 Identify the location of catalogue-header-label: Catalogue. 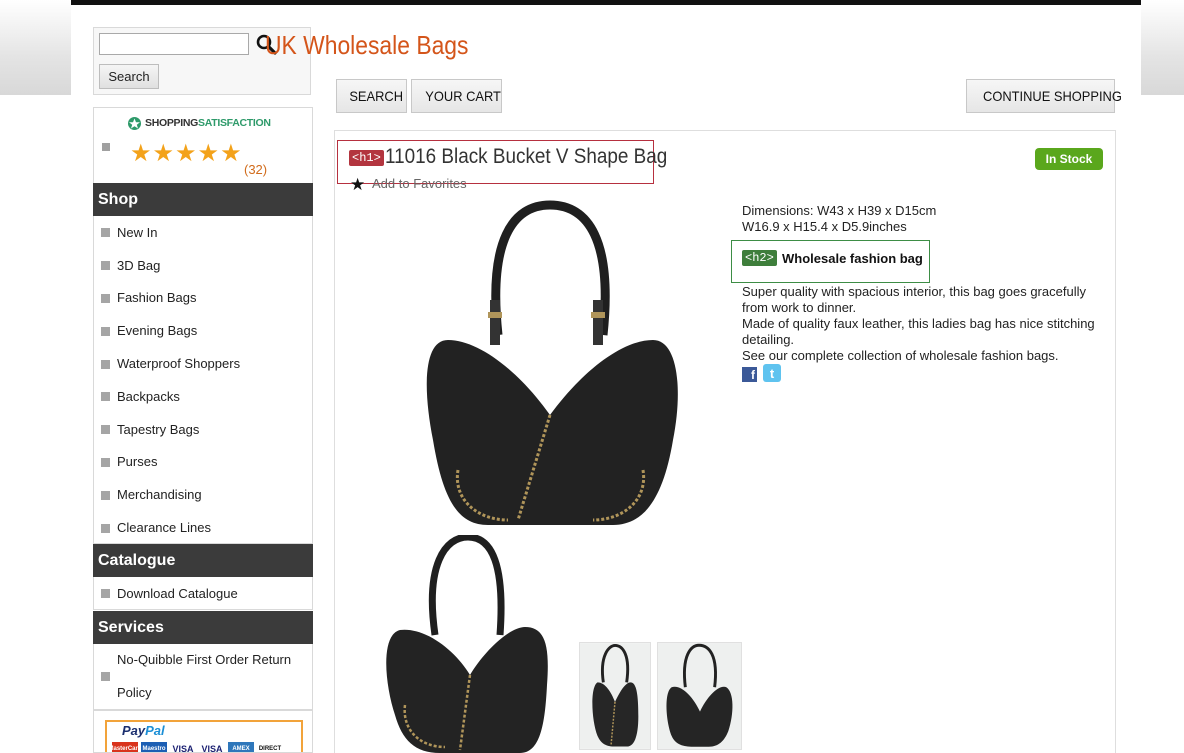
(137, 560).